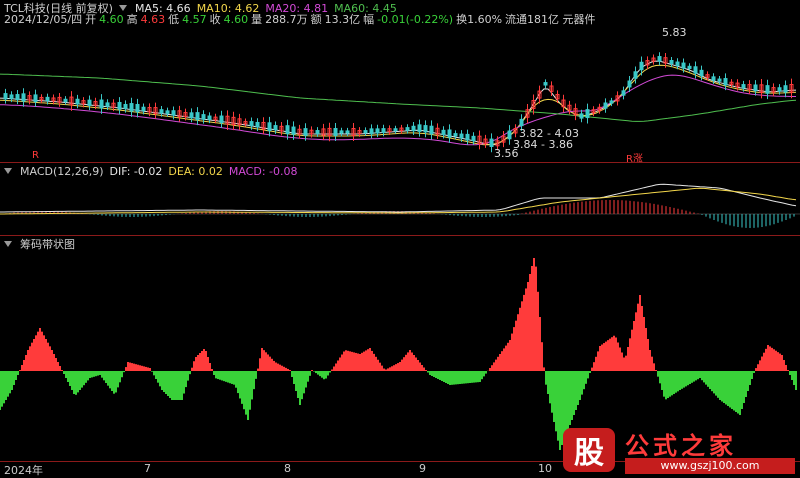 Image resolution: width=800 pixels, height=478 pixels. Describe the element at coordinates (91, 19) in the screenshot. I see `open-label: 开` at that location.